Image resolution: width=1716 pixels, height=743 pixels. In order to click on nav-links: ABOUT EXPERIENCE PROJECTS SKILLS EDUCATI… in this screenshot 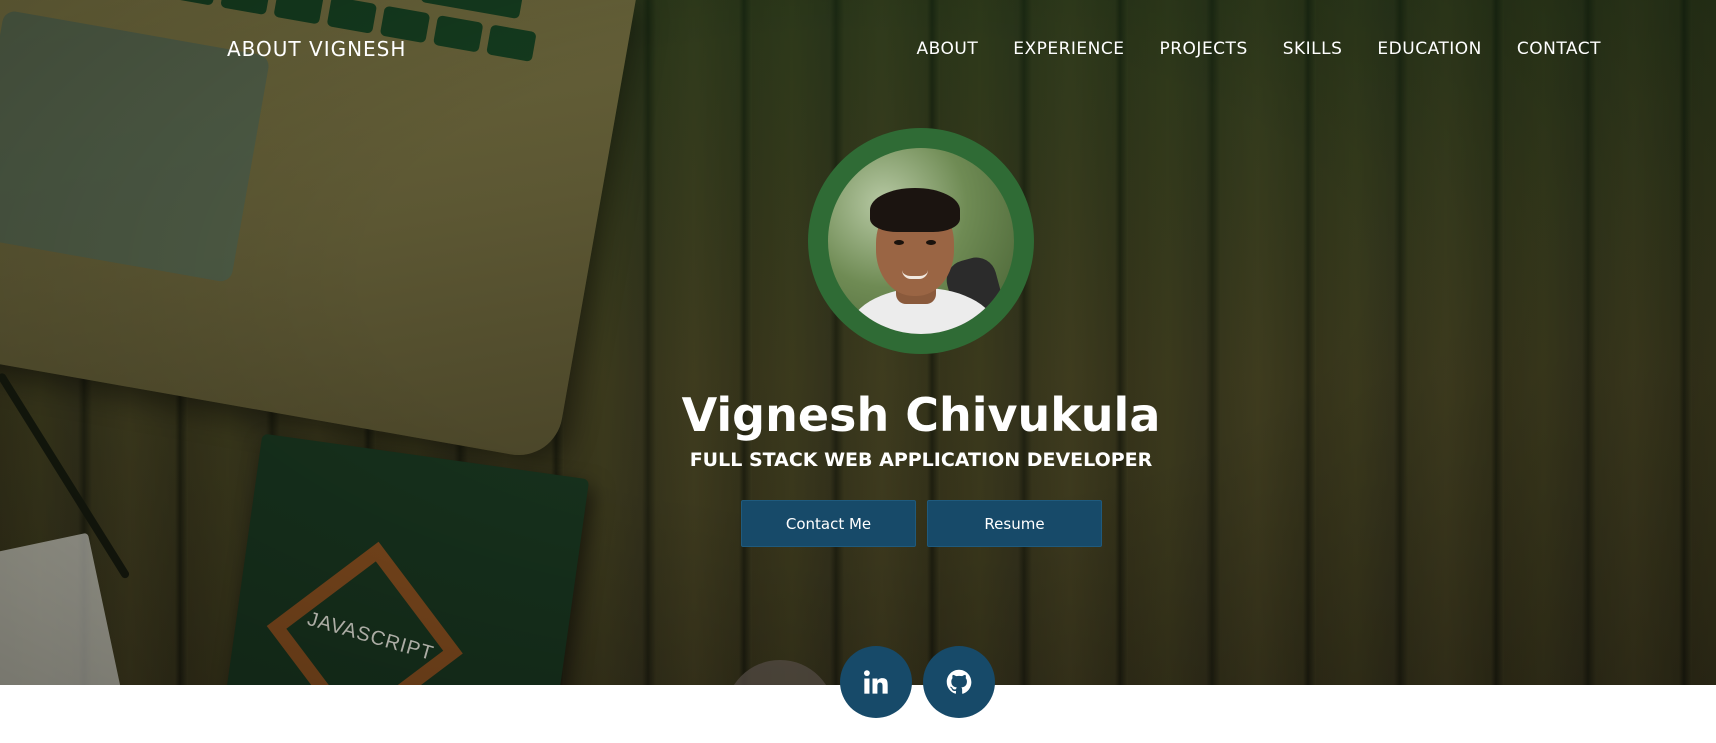, I will do `click(1259, 49)`.